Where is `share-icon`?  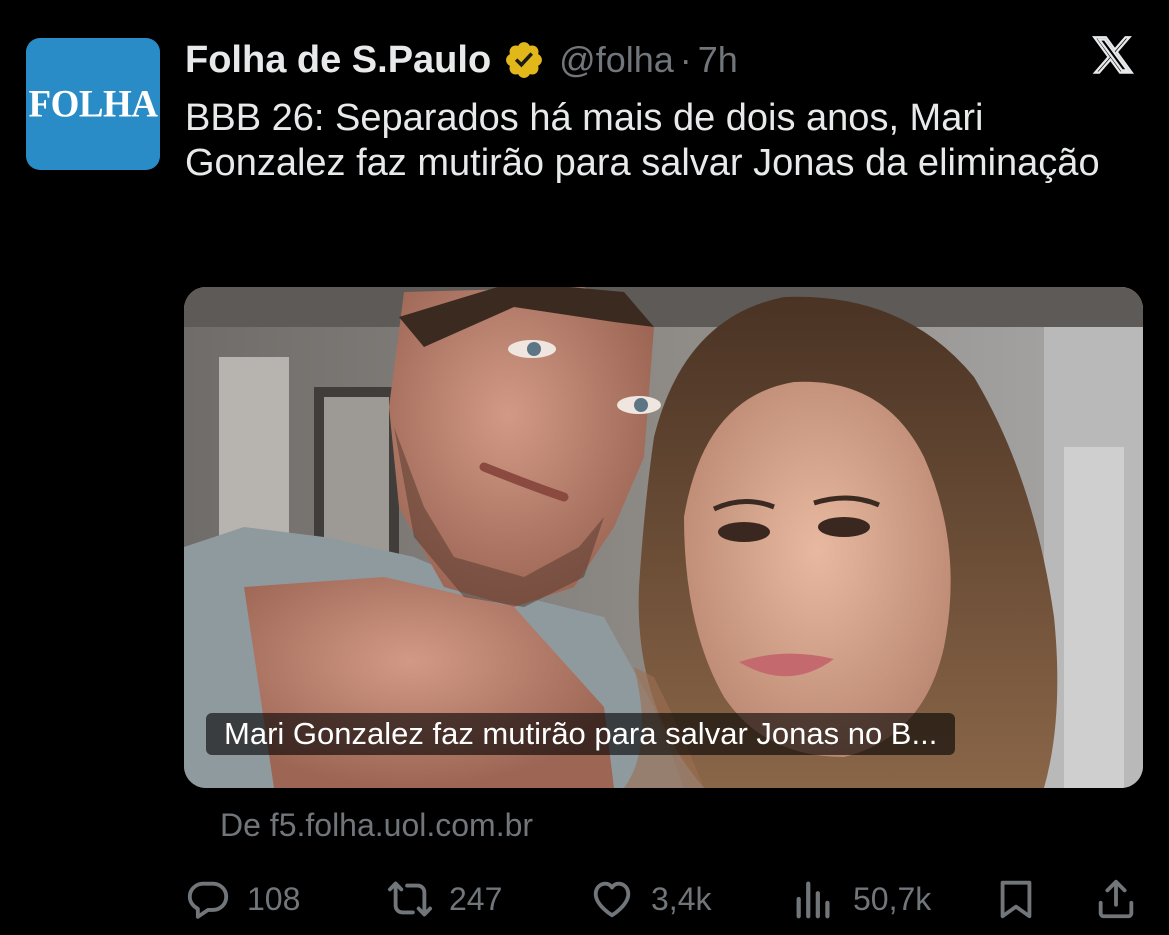 share-icon is located at coordinates (1116, 899).